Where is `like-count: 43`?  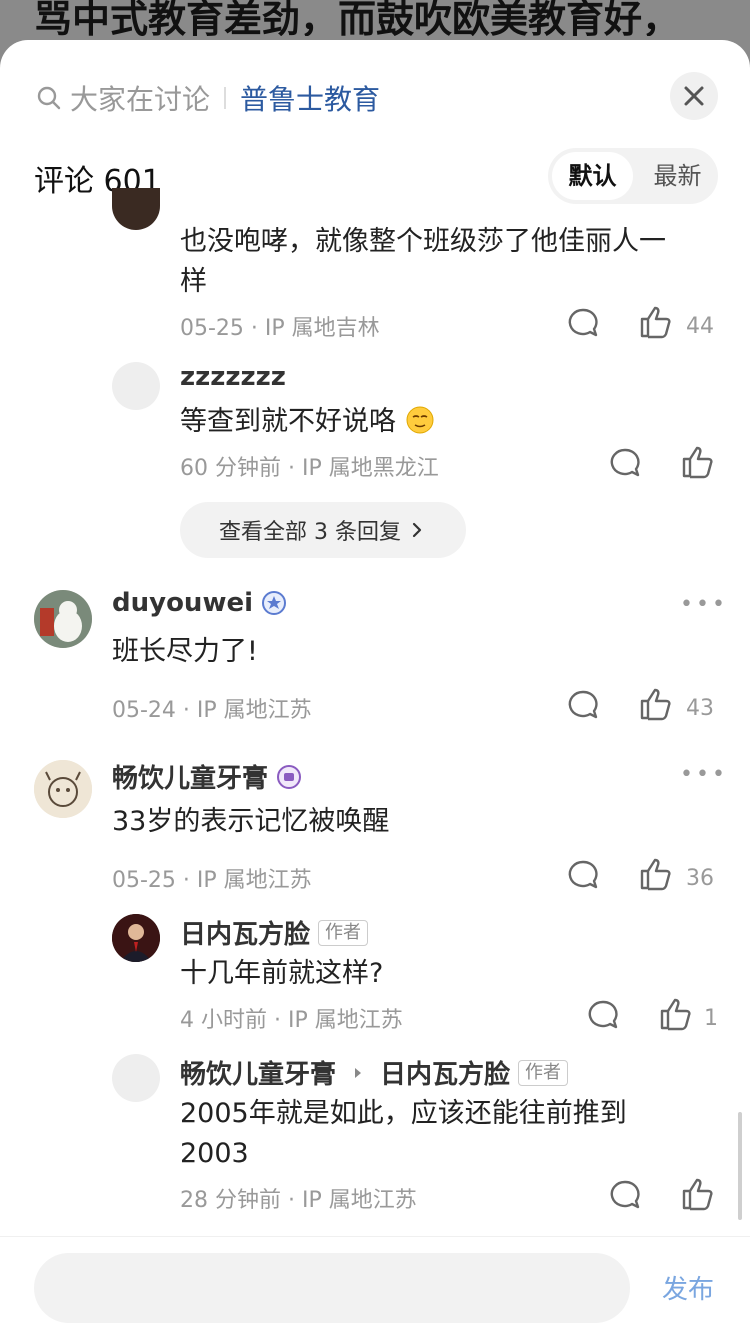
like-count: 43 is located at coordinates (700, 708).